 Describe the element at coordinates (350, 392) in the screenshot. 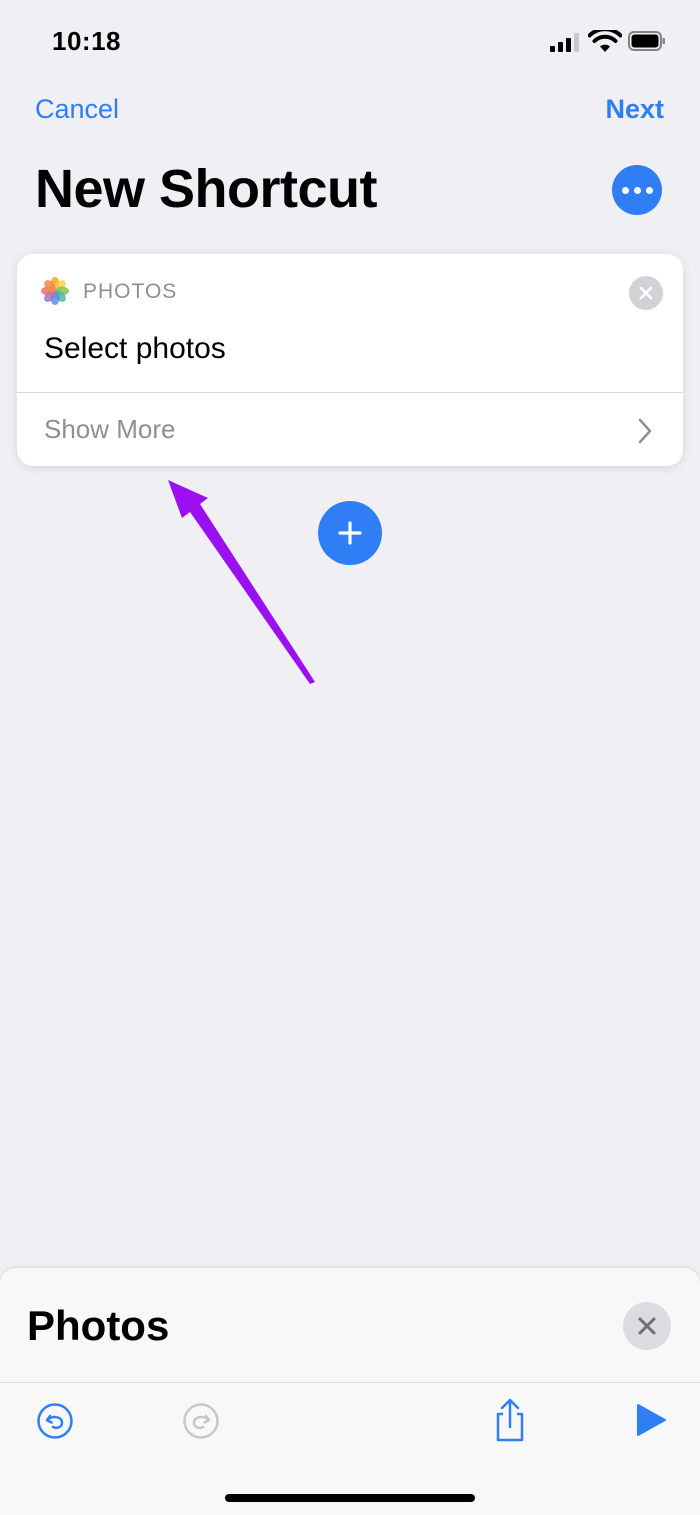

I see `card-divider` at that location.